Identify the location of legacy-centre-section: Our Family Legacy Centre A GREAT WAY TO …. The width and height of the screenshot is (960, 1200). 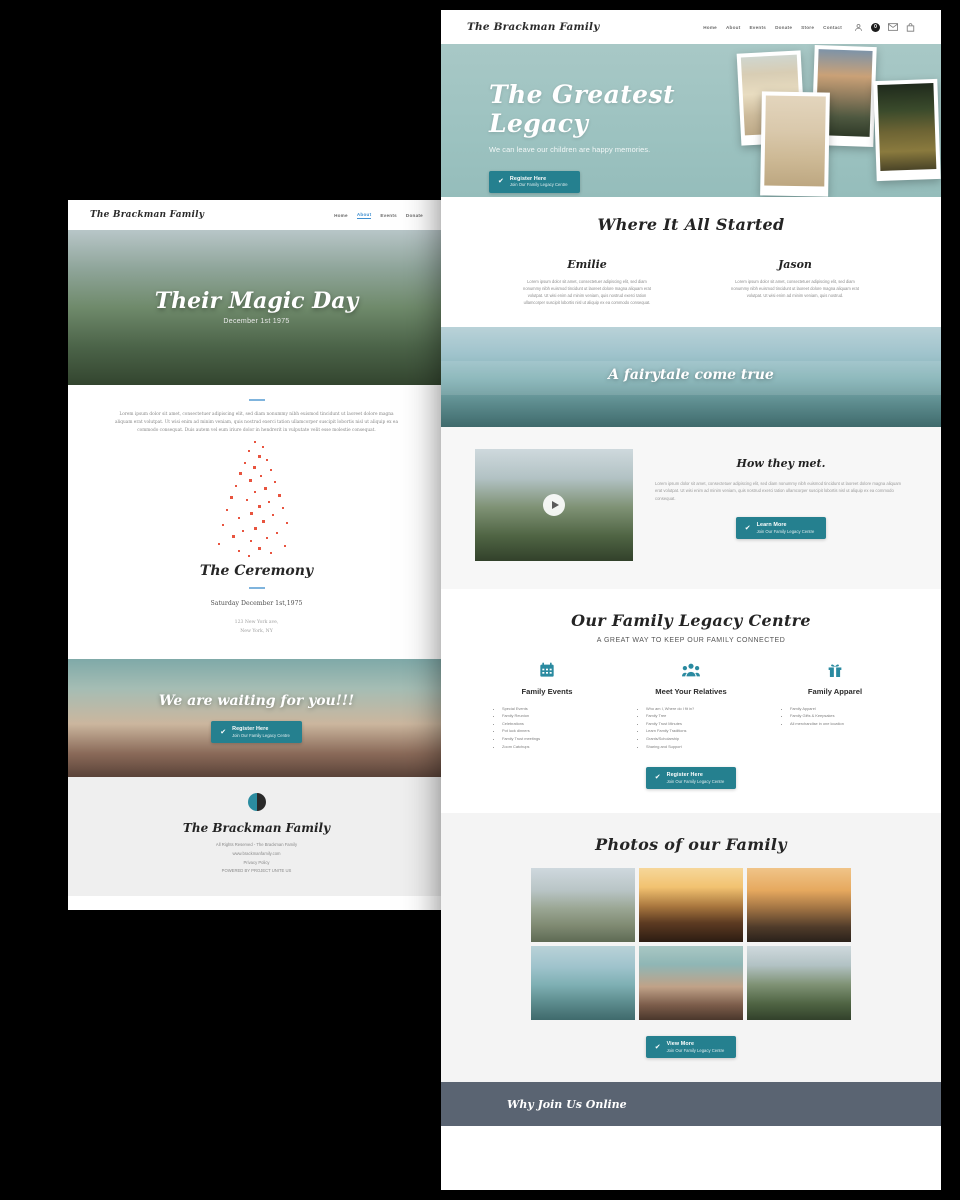
(691, 700).